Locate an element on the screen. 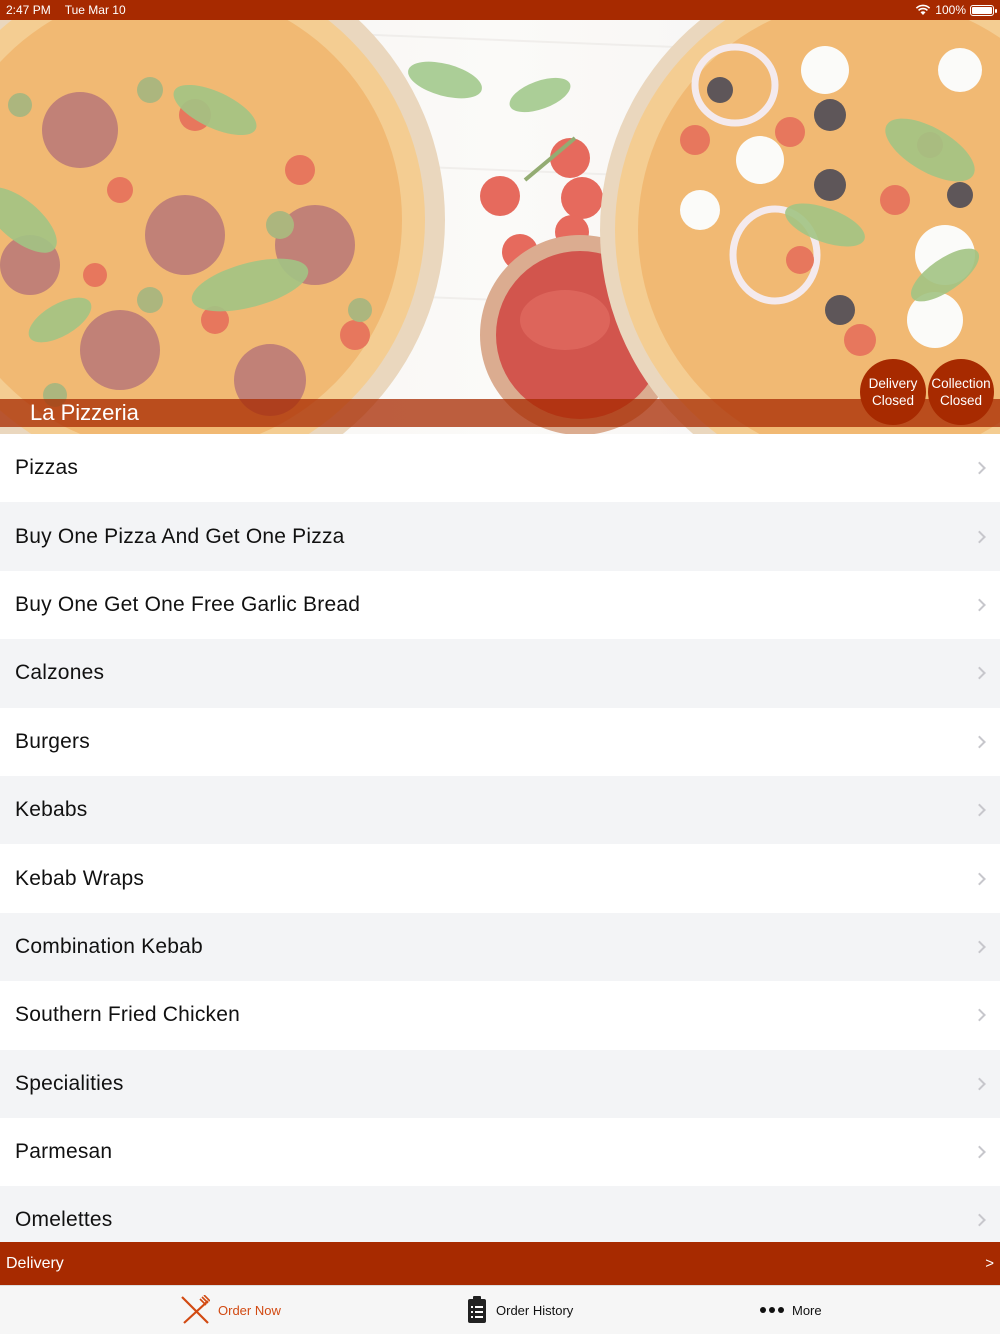  restaurant-name: La Pizzeria is located at coordinates (84, 412).